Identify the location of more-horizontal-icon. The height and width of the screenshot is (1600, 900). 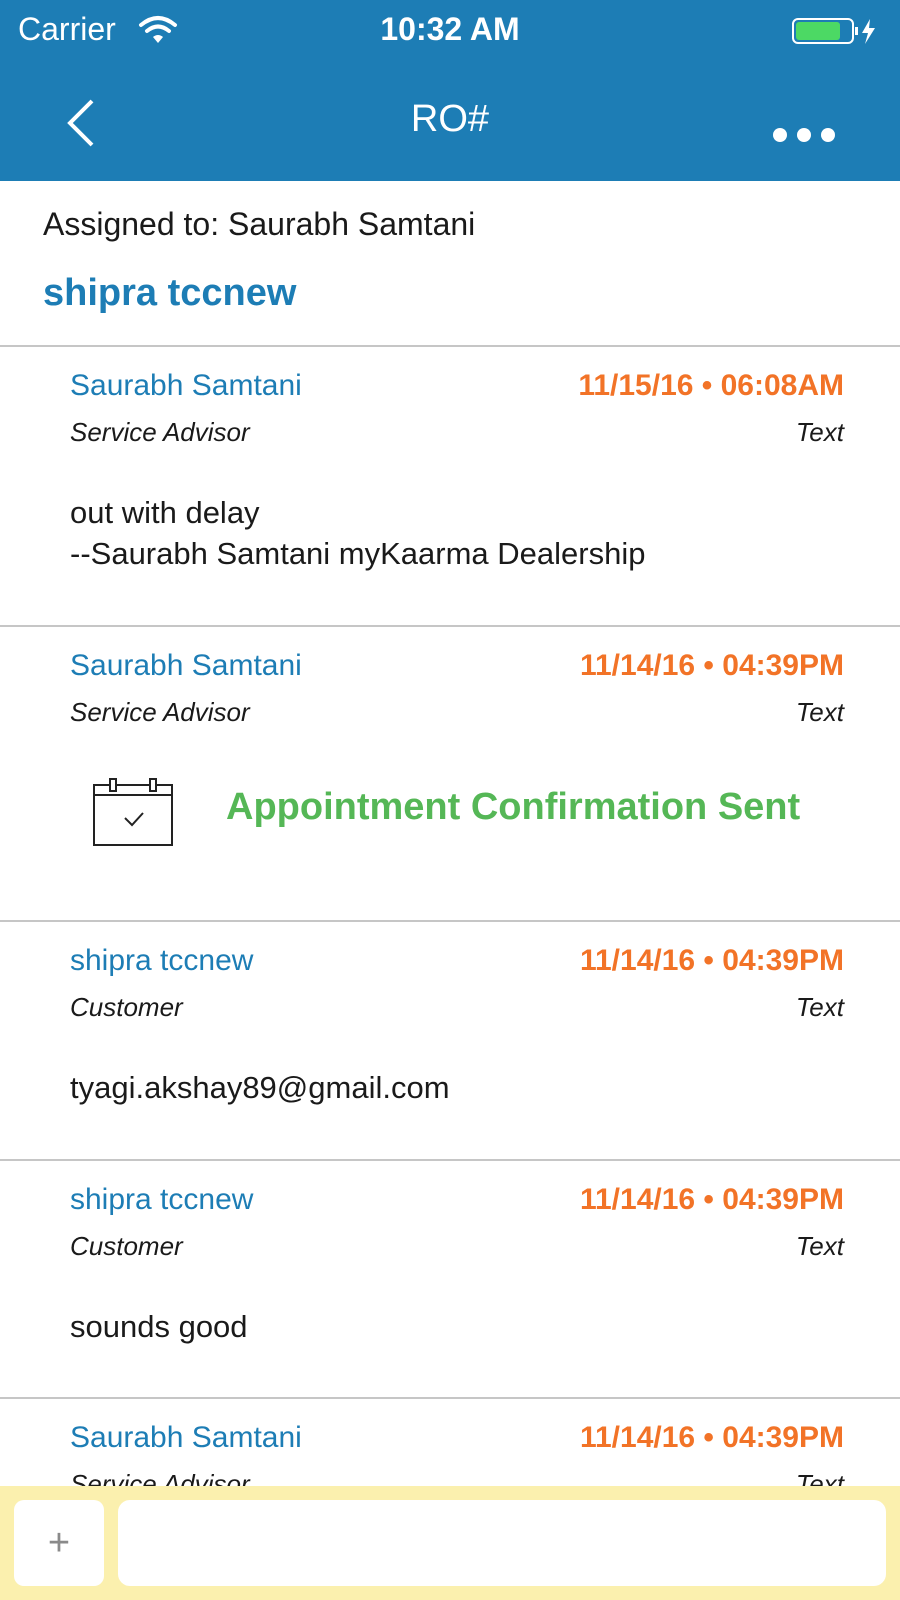
(804, 135).